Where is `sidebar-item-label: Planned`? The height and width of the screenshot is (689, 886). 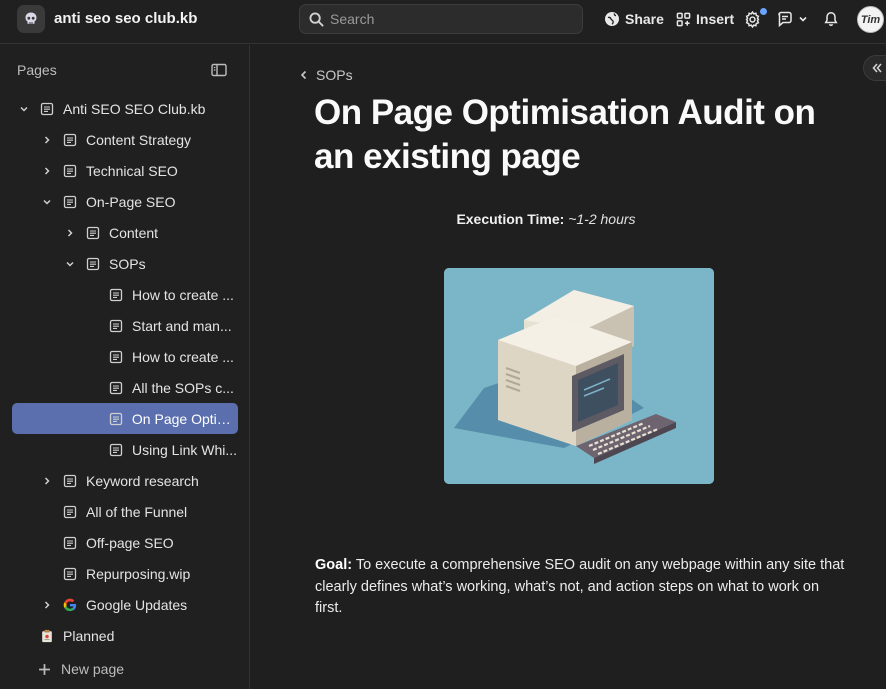
sidebar-item-label: Planned is located at coordinates (89, 635).